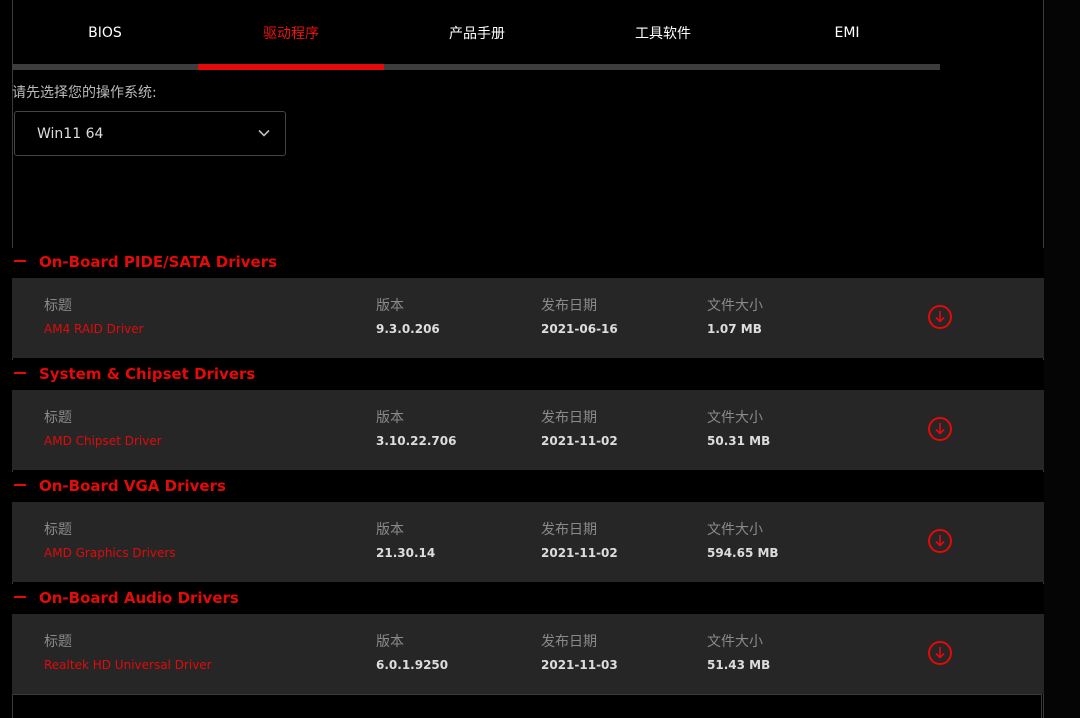  Describe the element at coordinates (291, 67) in the screenshot. I see `active-tab-indicator` at that location.